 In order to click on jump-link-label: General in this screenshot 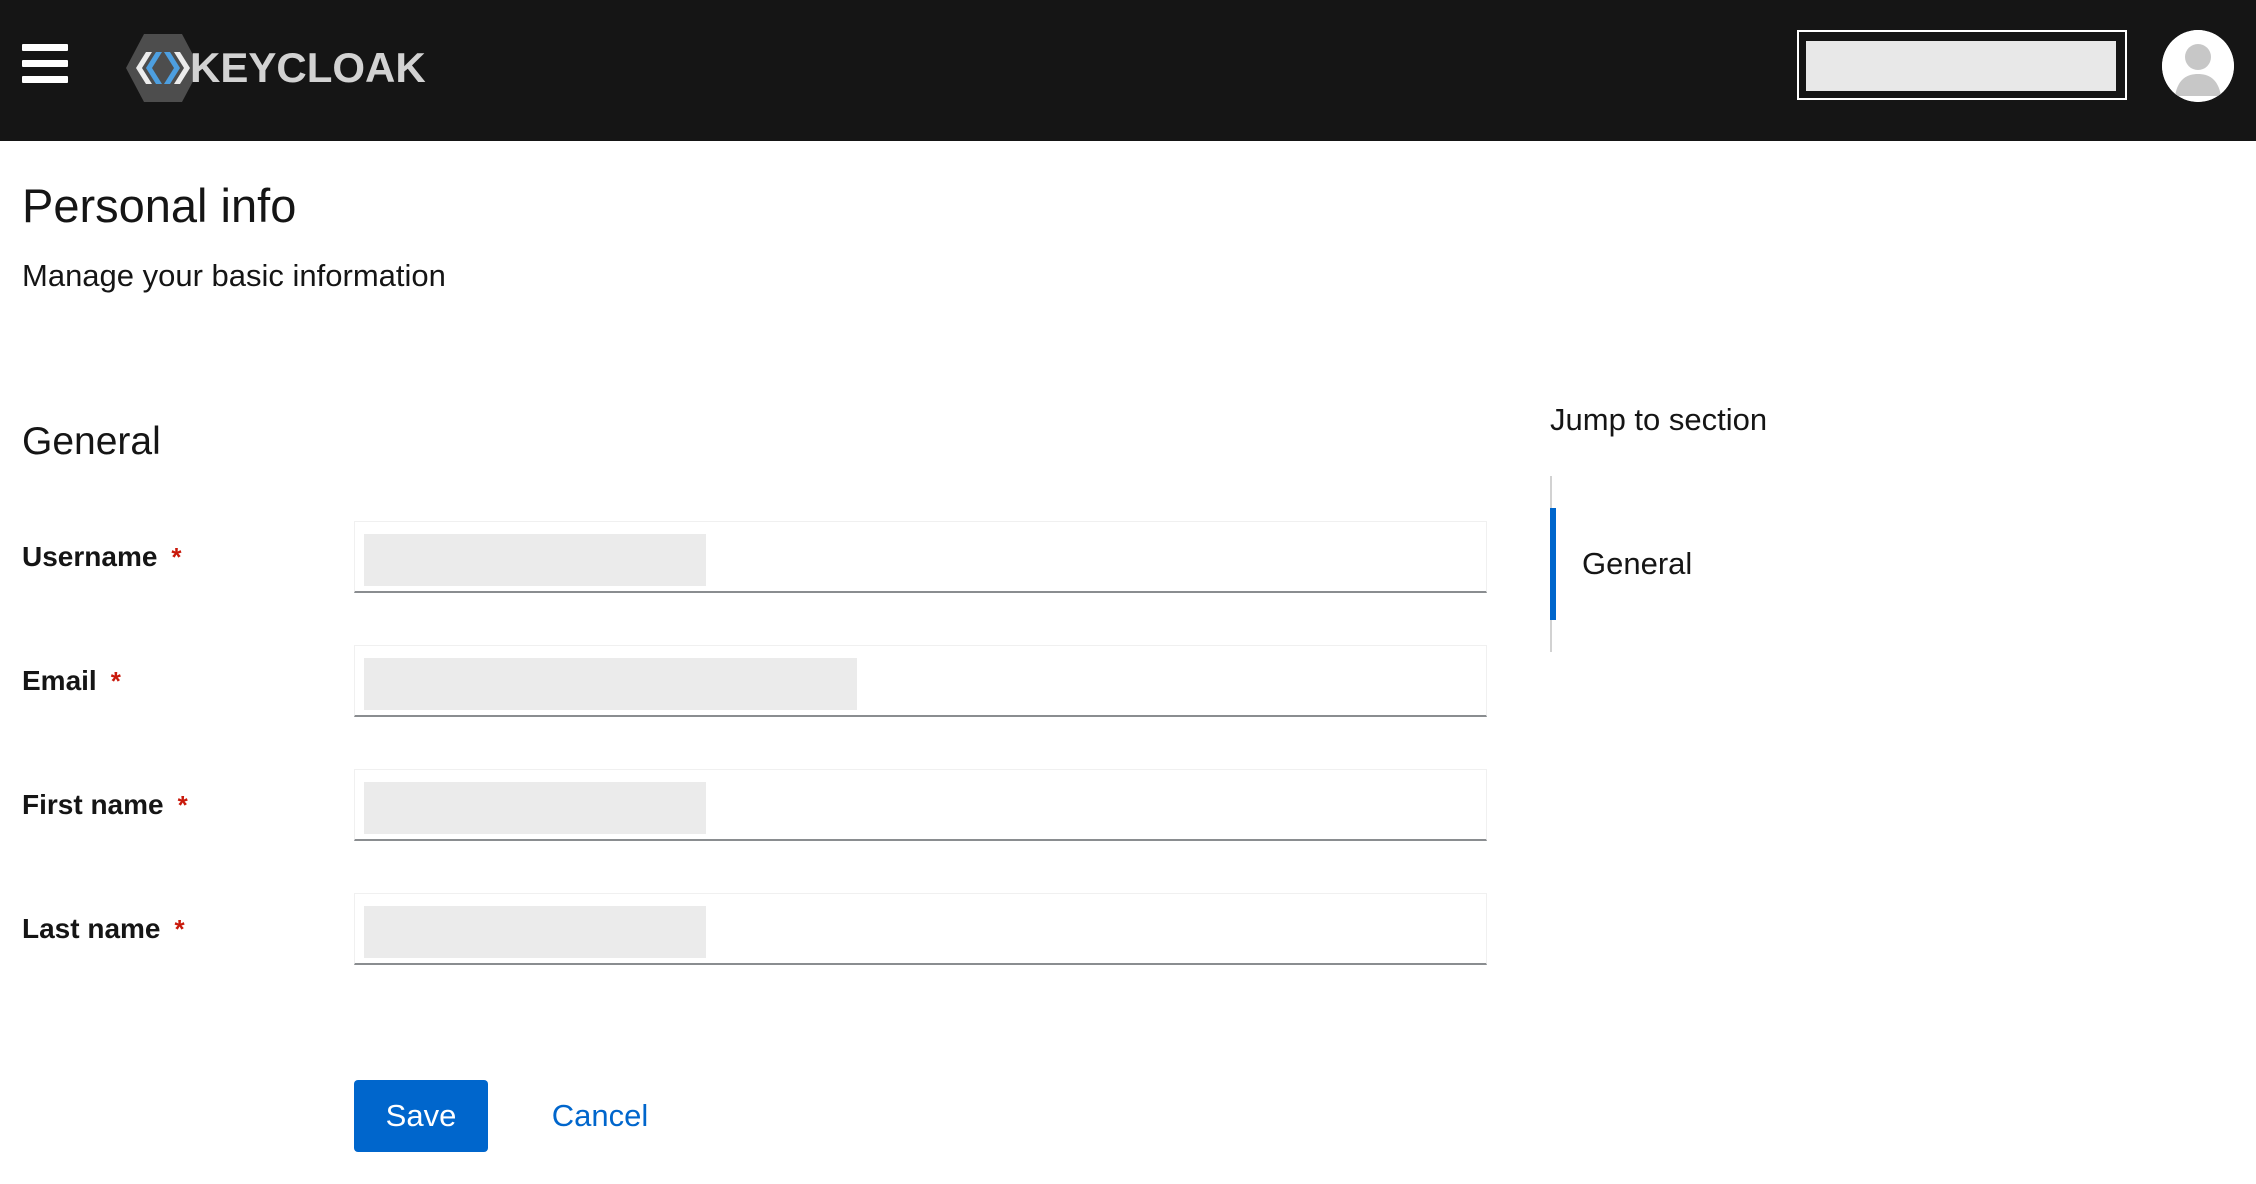, I will do `click(1637, 563)`.